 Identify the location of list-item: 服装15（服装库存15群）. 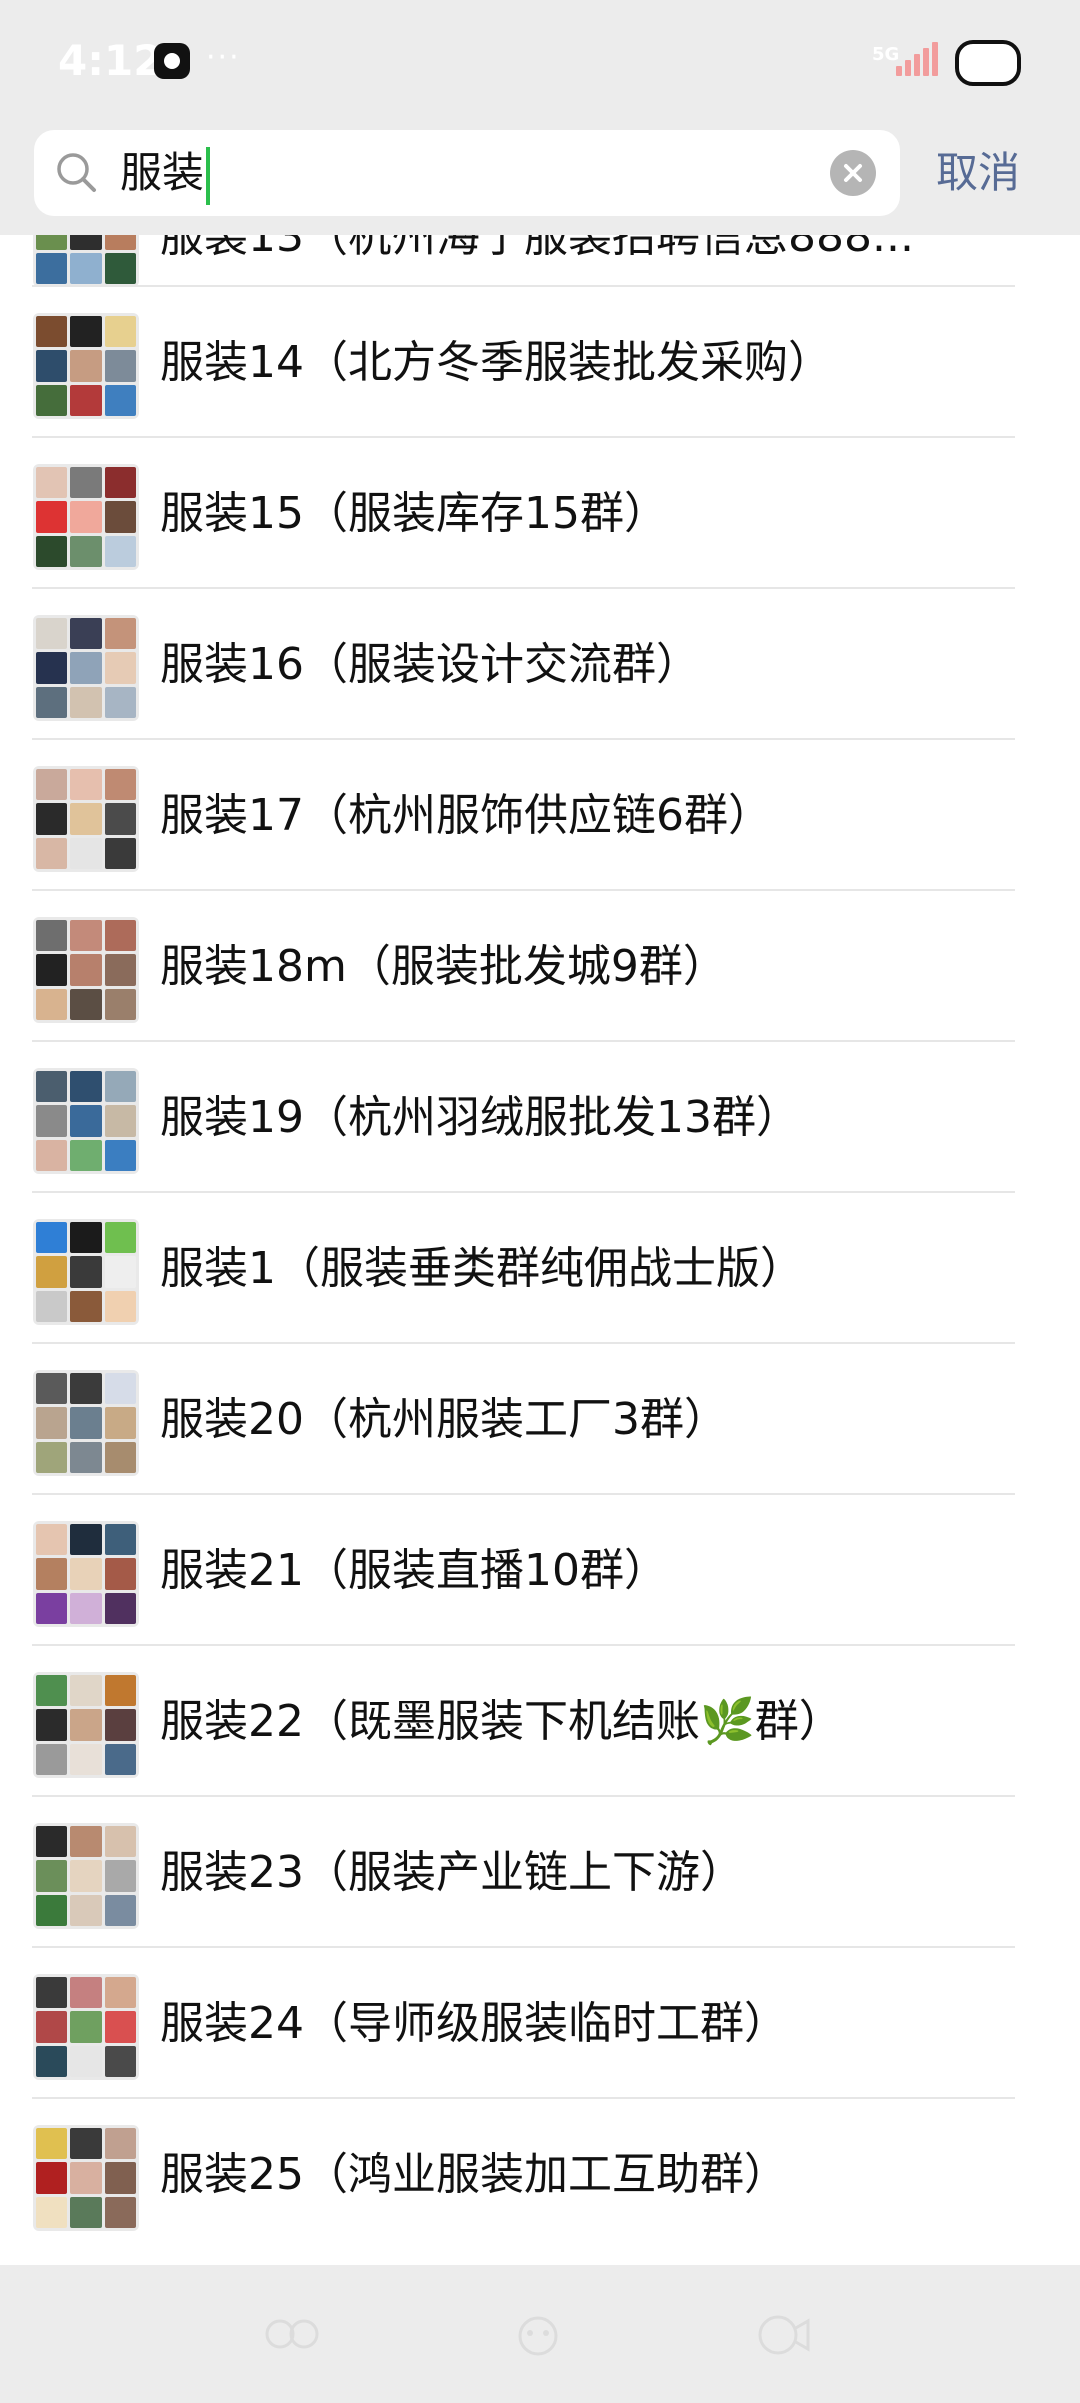
(540, 513).